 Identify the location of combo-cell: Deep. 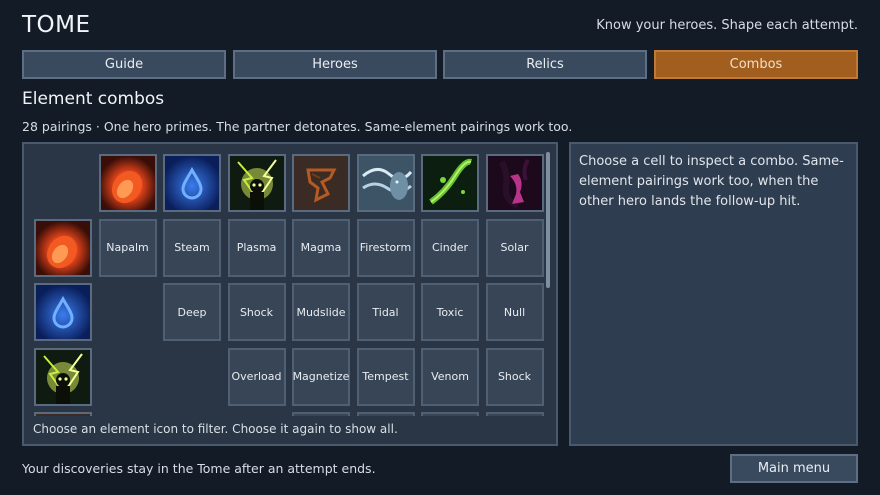
(192, 312).